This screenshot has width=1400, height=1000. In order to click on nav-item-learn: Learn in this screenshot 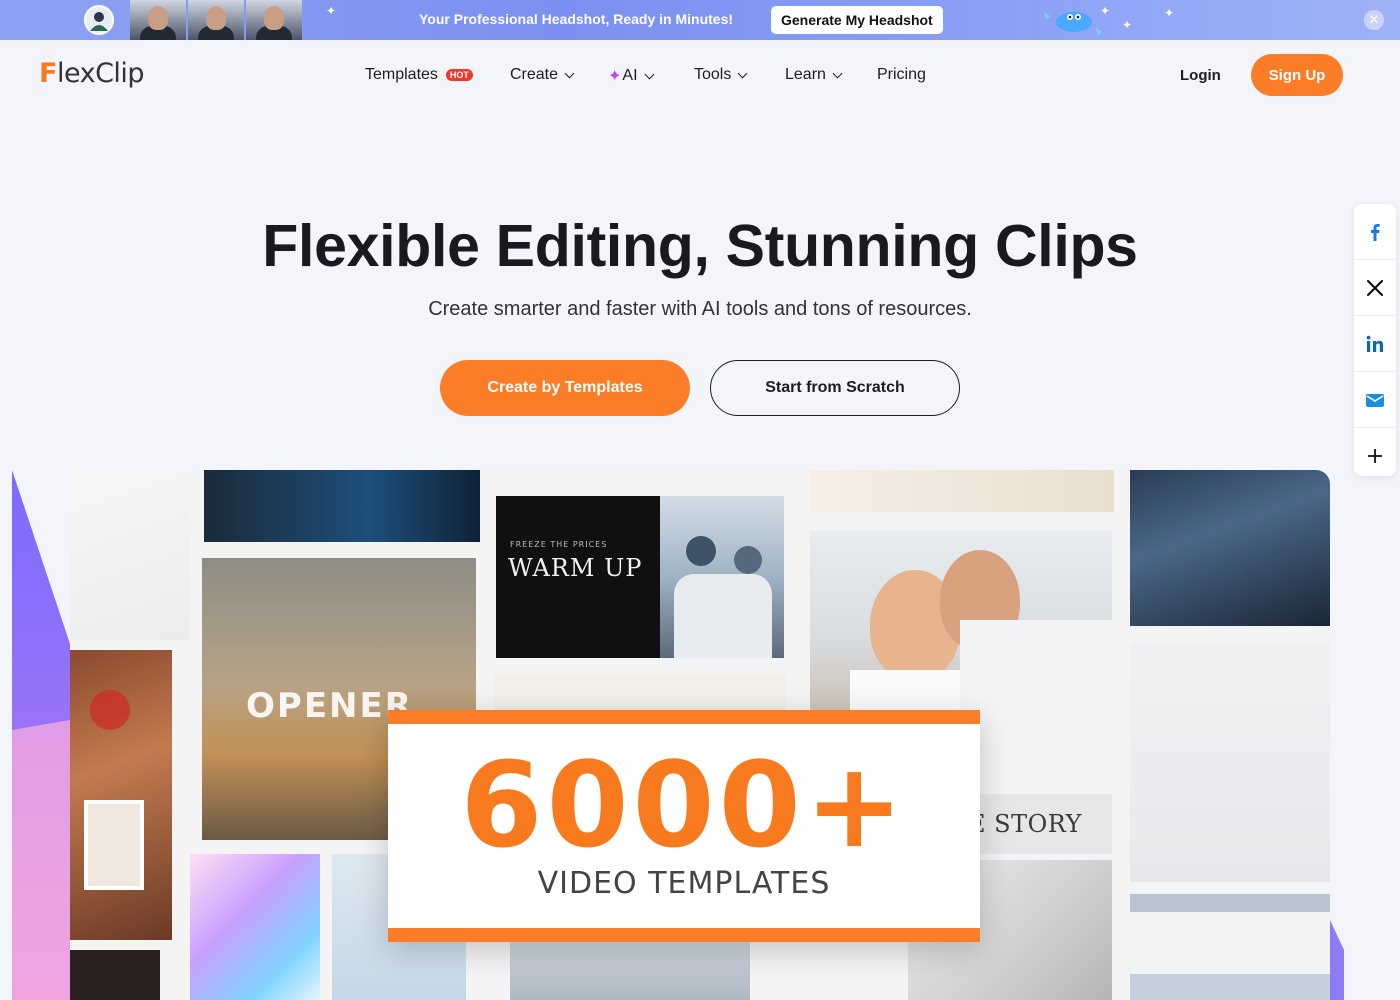, I will do `click(814, 75)`.